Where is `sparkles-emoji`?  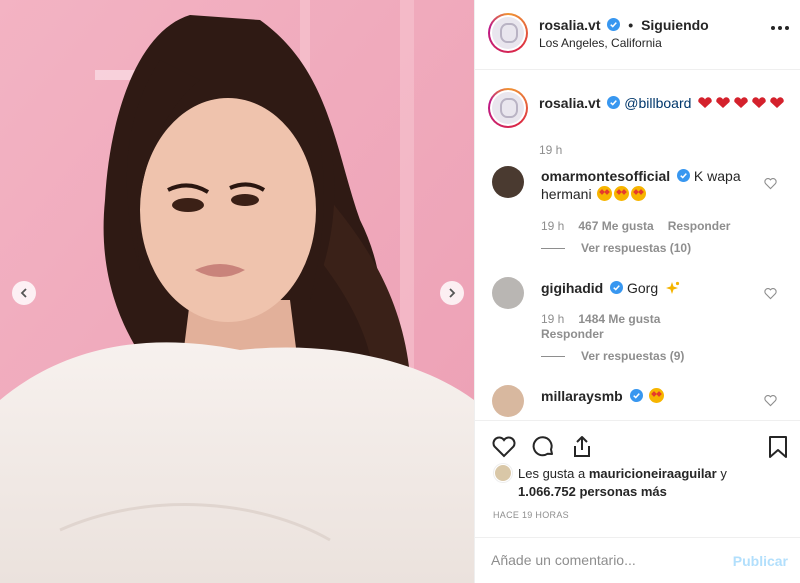 sparkles-emoji is located at coordinates (673, 287).